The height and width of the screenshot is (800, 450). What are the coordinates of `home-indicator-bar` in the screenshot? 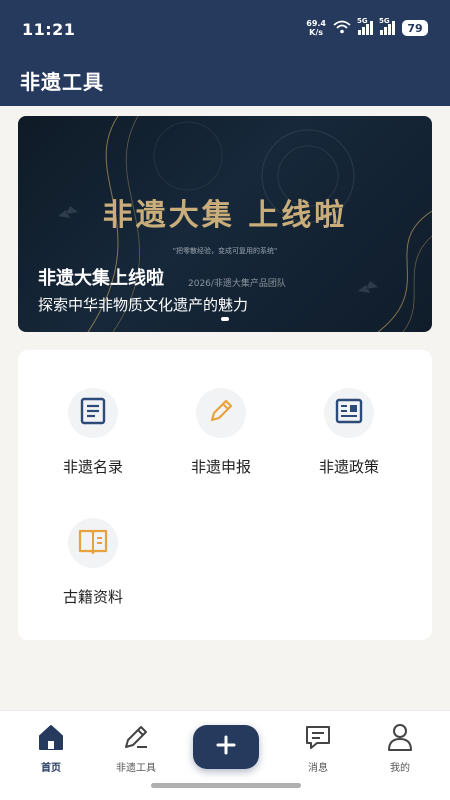 It's located at (226, 785).